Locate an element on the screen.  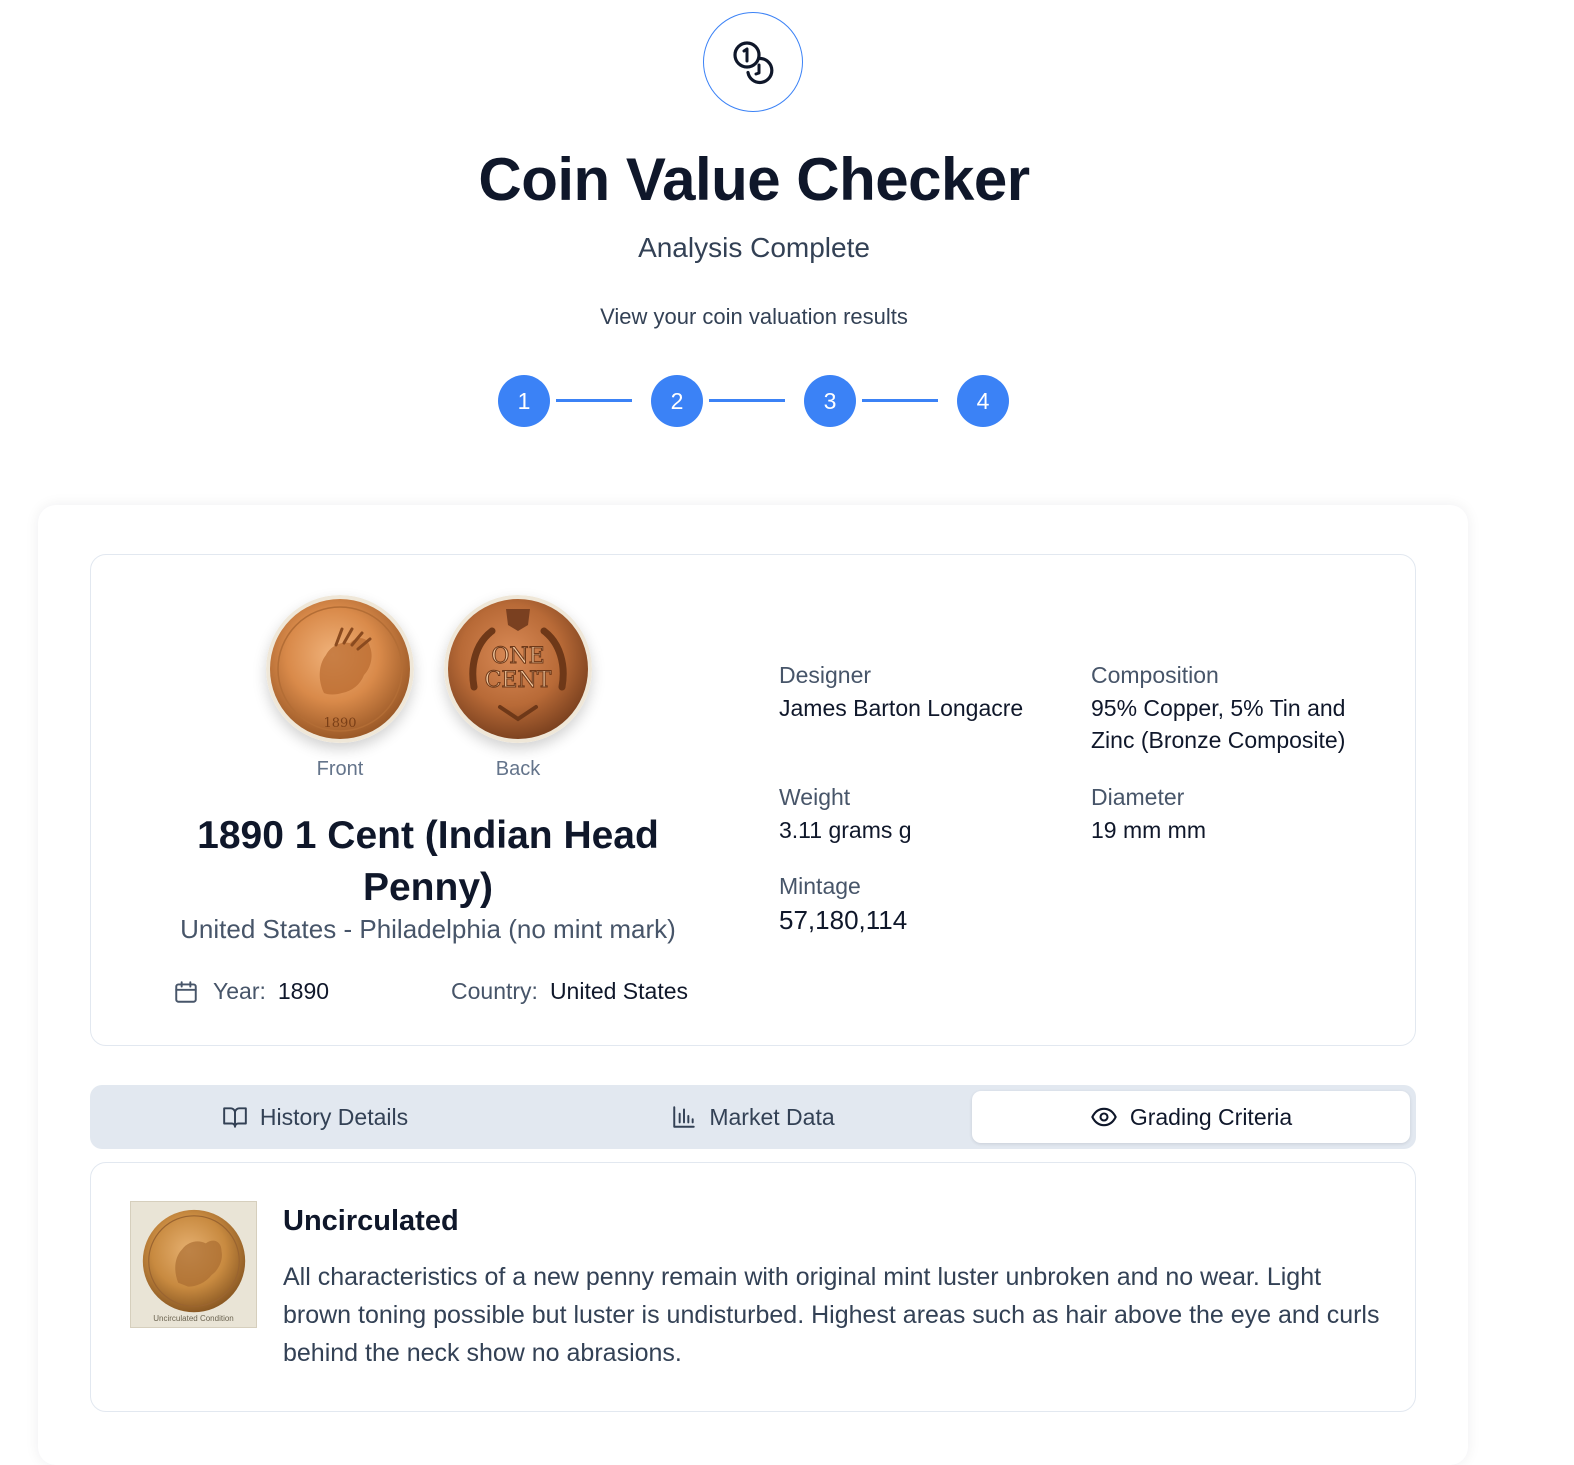
coin-front-image: 1890 is located at coordinates (340, 669).